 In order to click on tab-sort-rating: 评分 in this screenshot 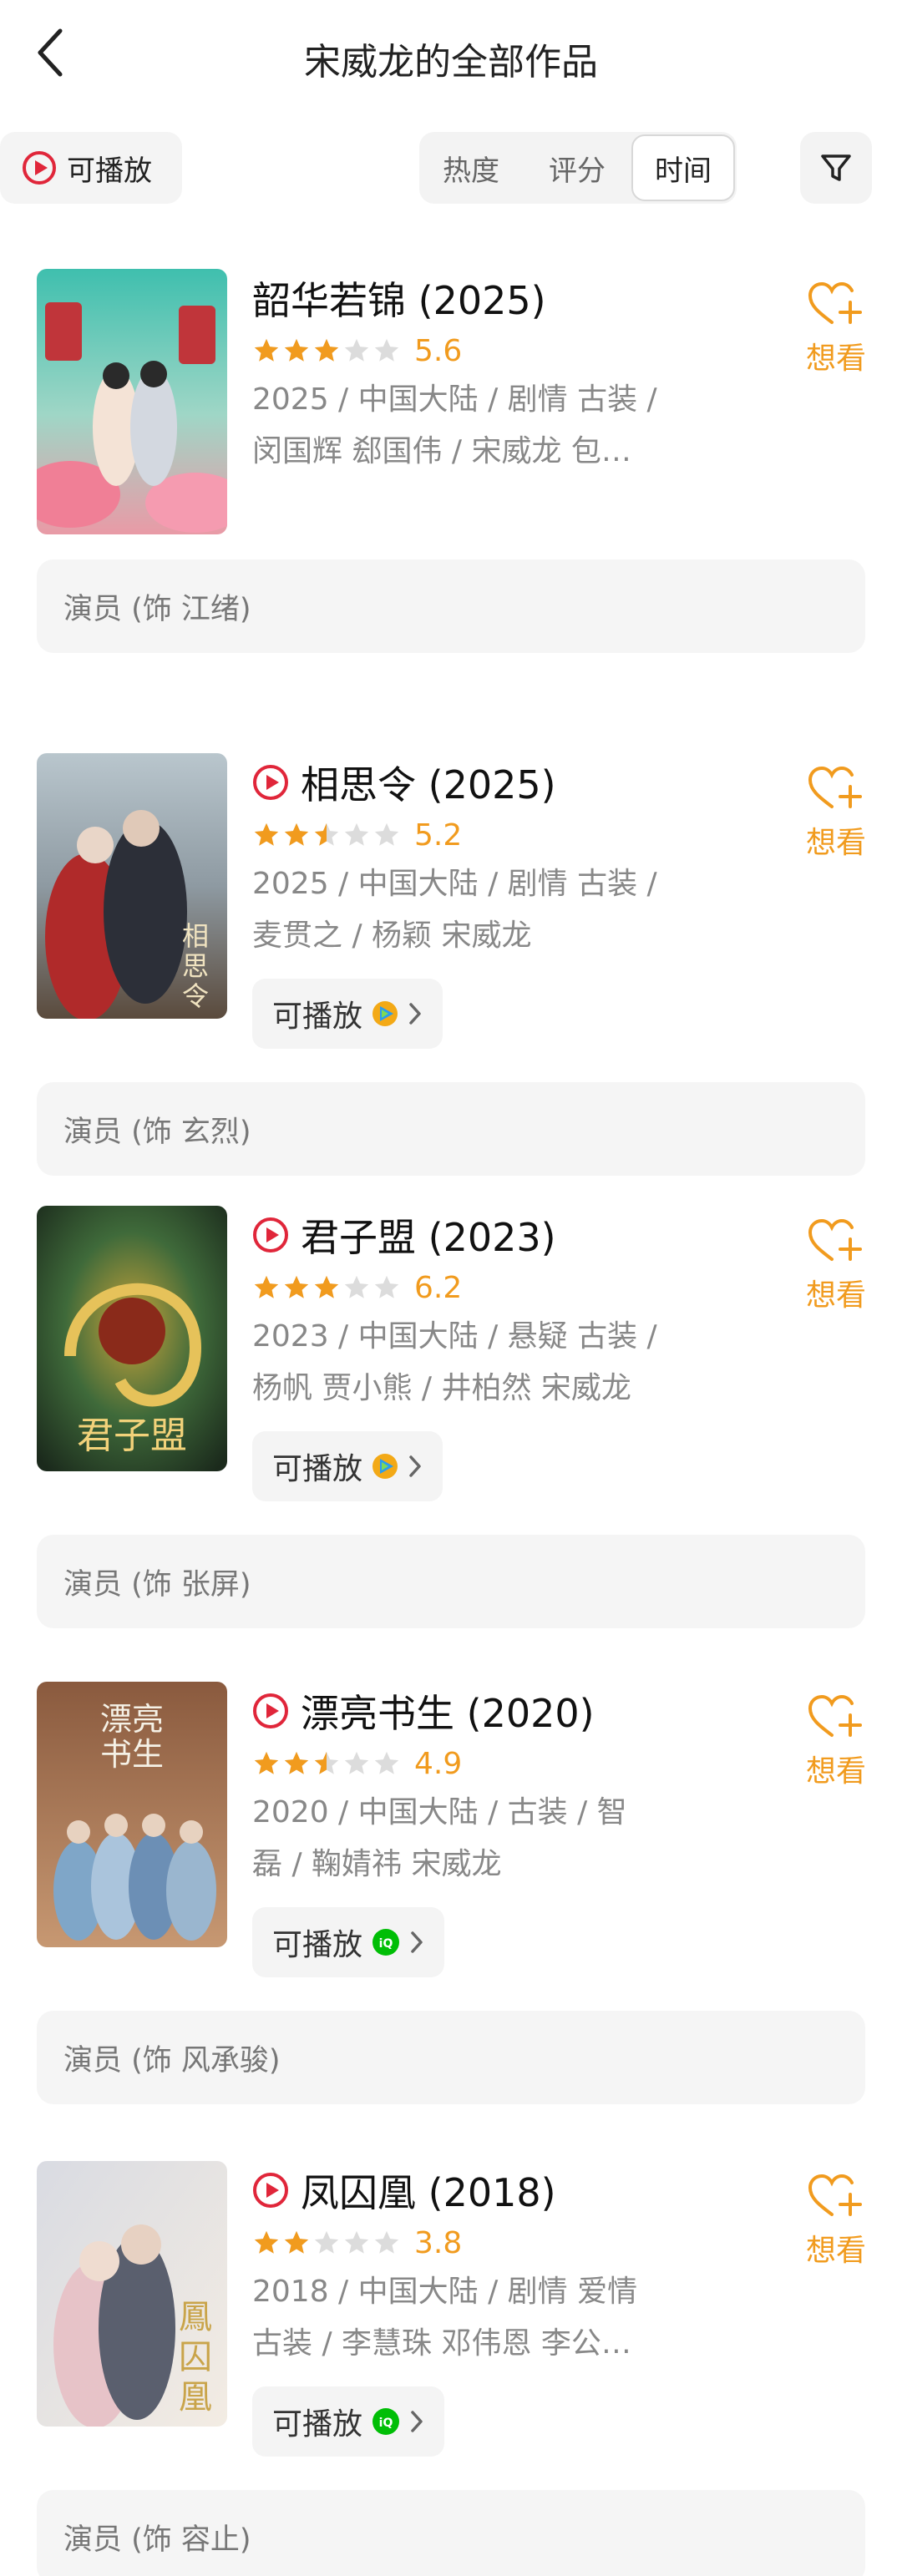, I will do `click(577, 168)`.